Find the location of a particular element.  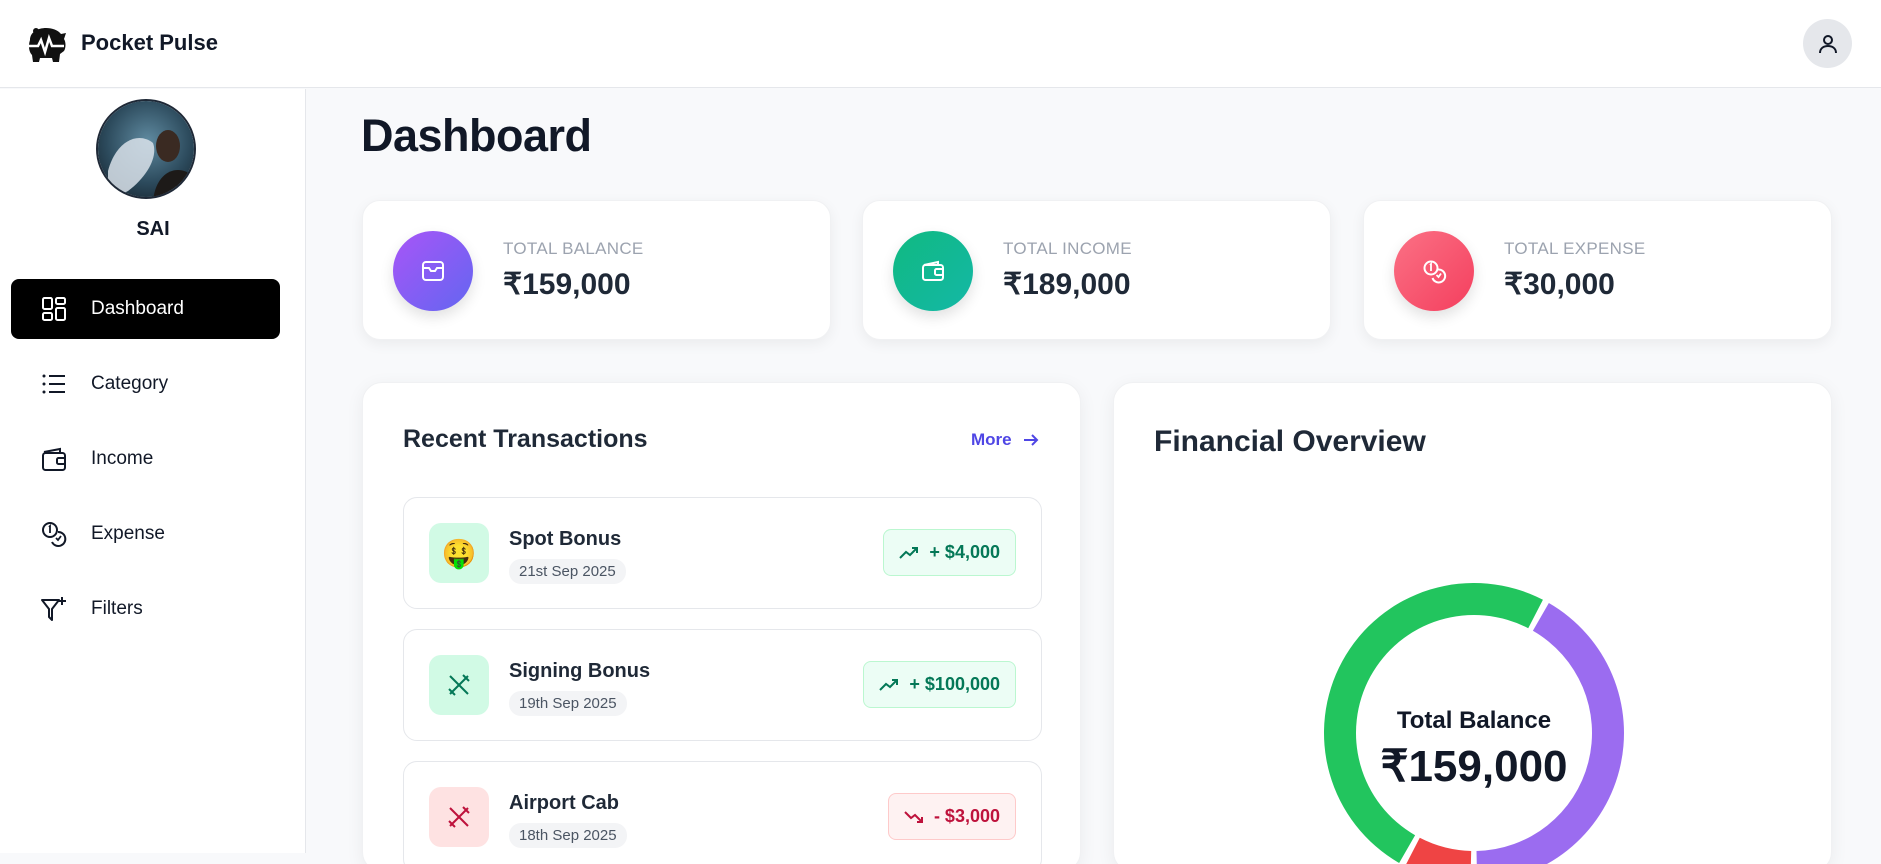

arrow-right-icon is located at coordinates (1031, 440).